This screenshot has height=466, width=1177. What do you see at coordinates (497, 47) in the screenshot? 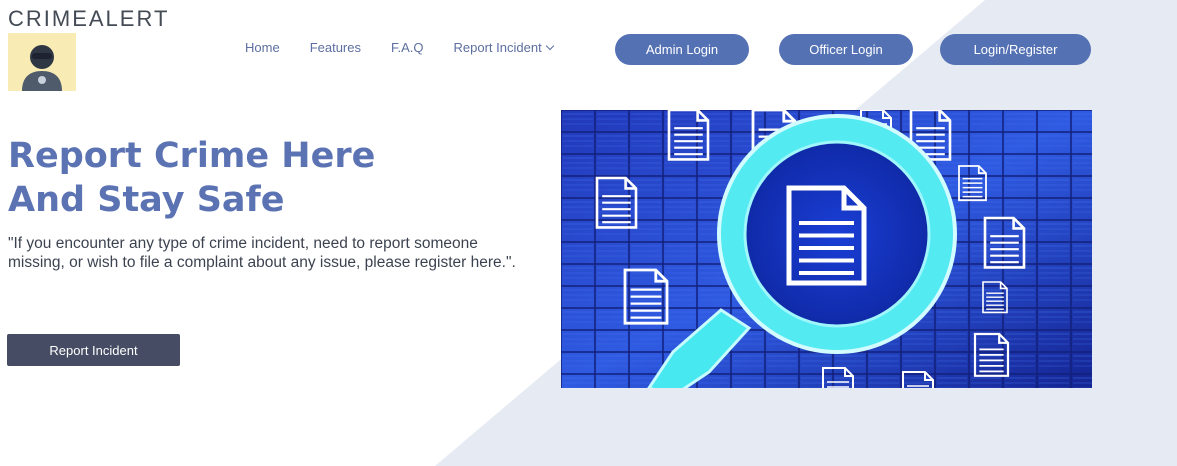
I see `nav-report-incident-label: Report Incident` at bounding box center [497, 47].